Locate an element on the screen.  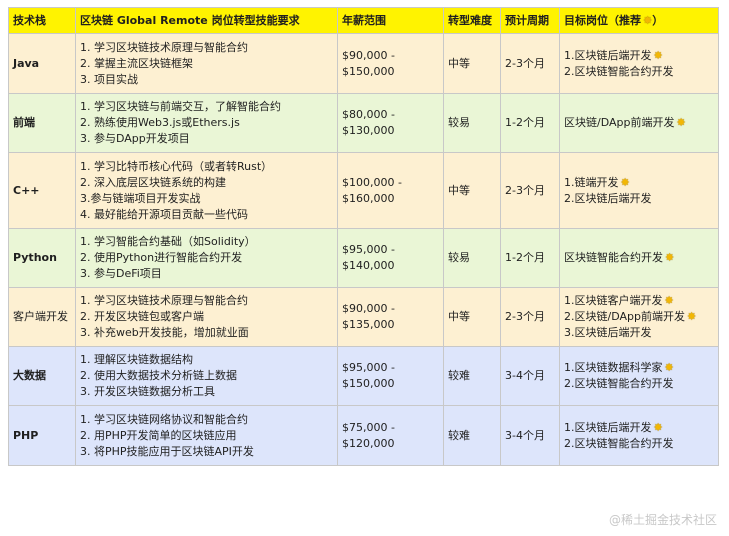
requirement-line: 1. 学习智能合约基础（如Solidity） is located at coordinates (168, 241).